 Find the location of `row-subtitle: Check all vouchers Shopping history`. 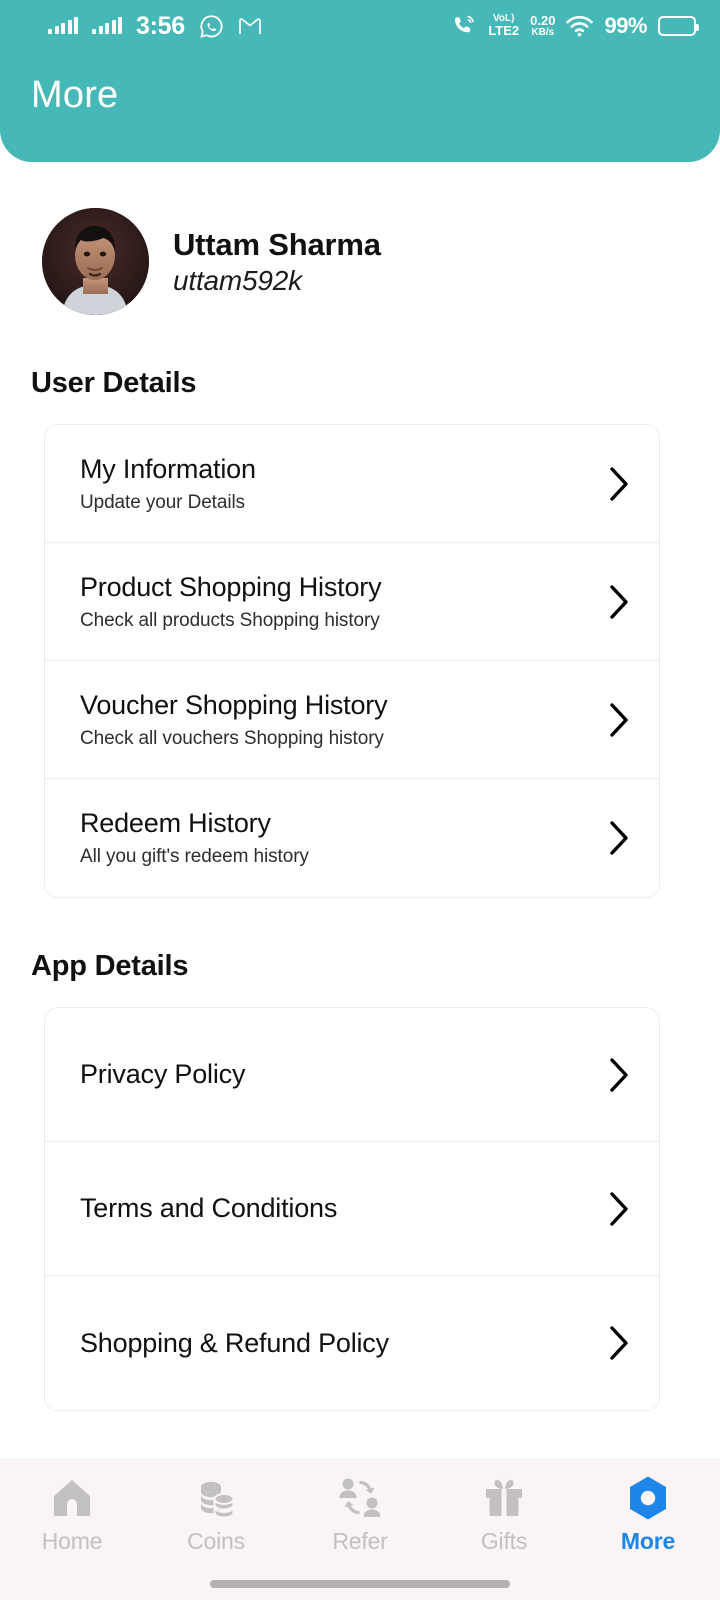

row-subtitle: Check all vouchers Shopping history is located at coordinates (232, 738).